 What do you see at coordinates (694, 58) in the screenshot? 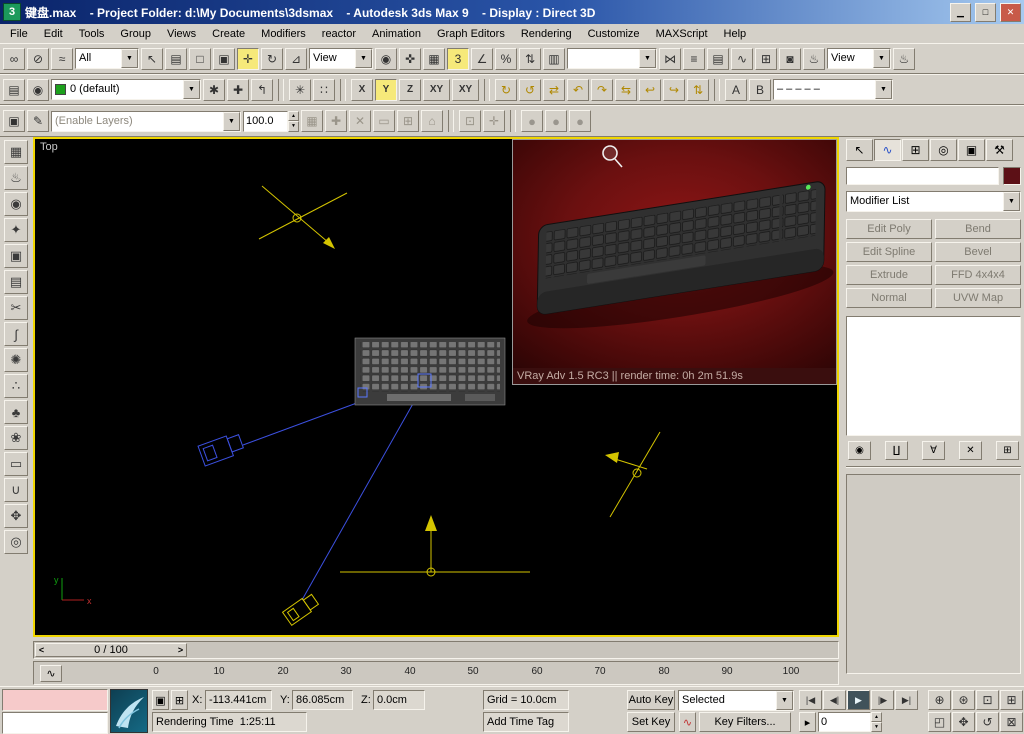
I see `align-icon: ≡` at bounding box center [694, 58].